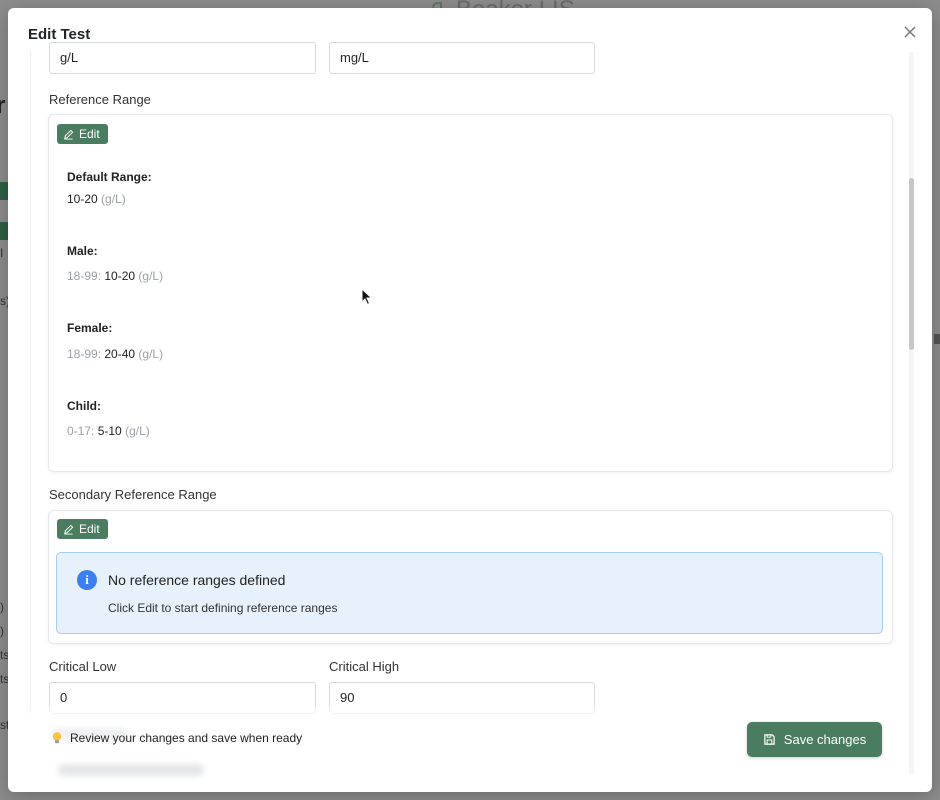  Describe the element at coordinates (90, 328) in the screenshot. I see `female-range-title: Female:` at that location.